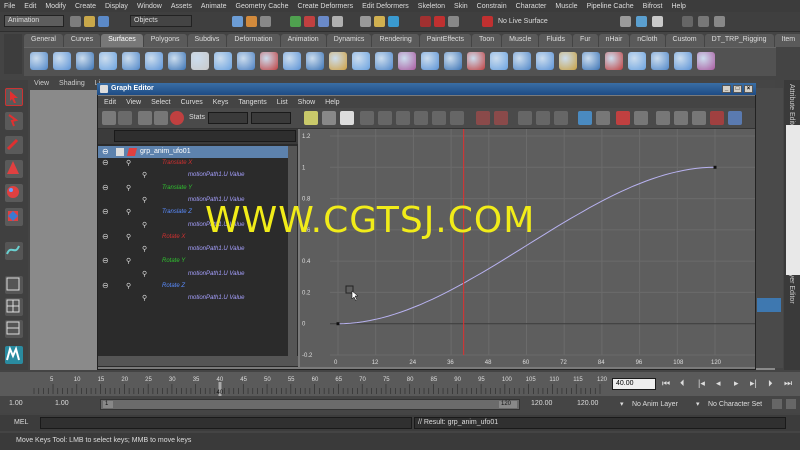 The height and width of the screenshot is (450, 800). I want to click on weighted-tangent-icon, so click(561, 118).